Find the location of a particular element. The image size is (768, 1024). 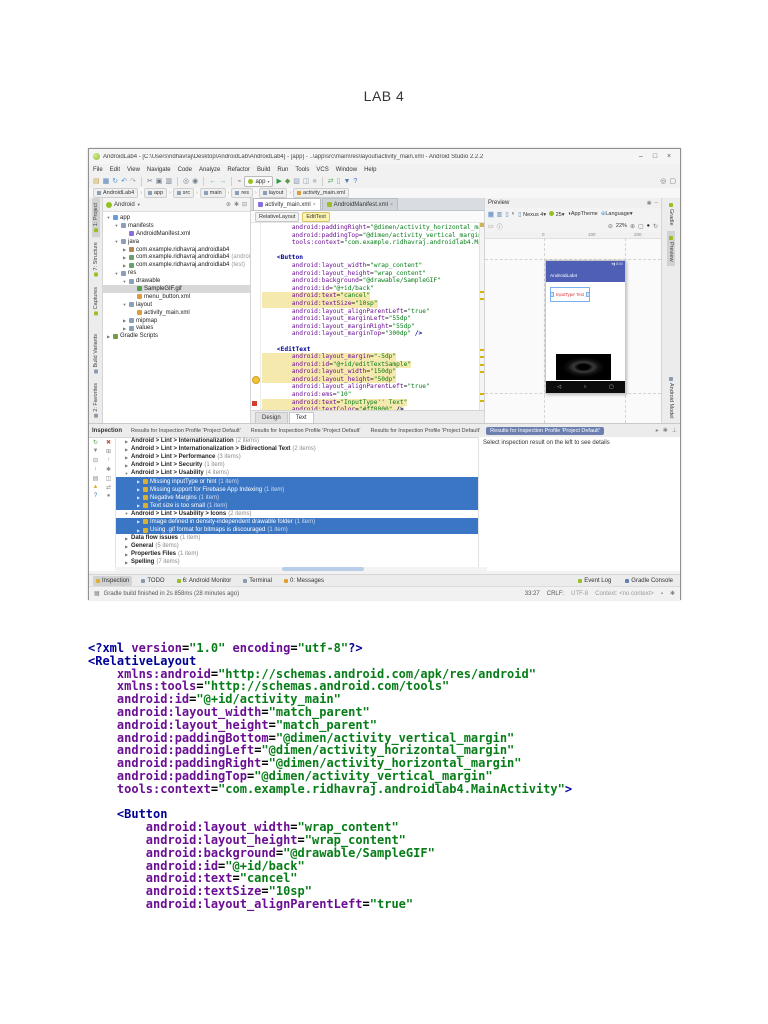

tree-item-java: ▼ java is located at coordinates (176, 242).